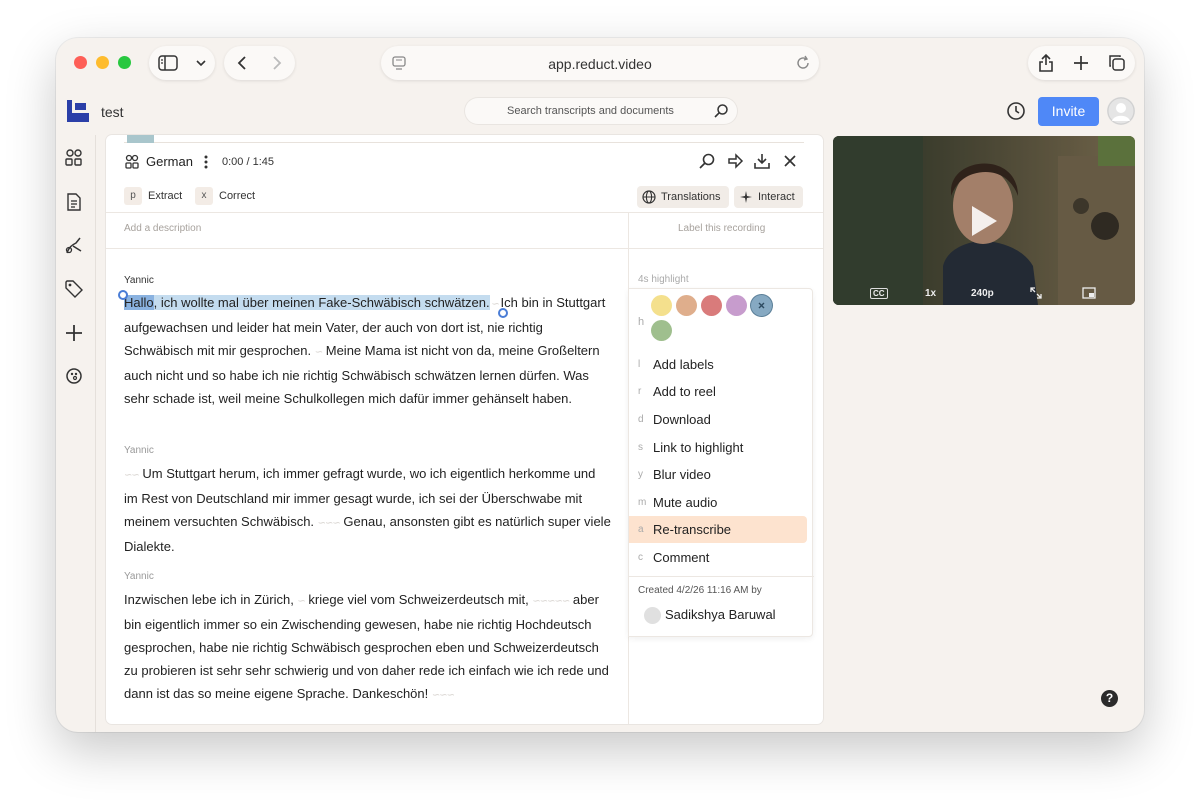 This screenshot has width=1200, height=807. I want to click on shortcut-key: s, so click(640, 447).